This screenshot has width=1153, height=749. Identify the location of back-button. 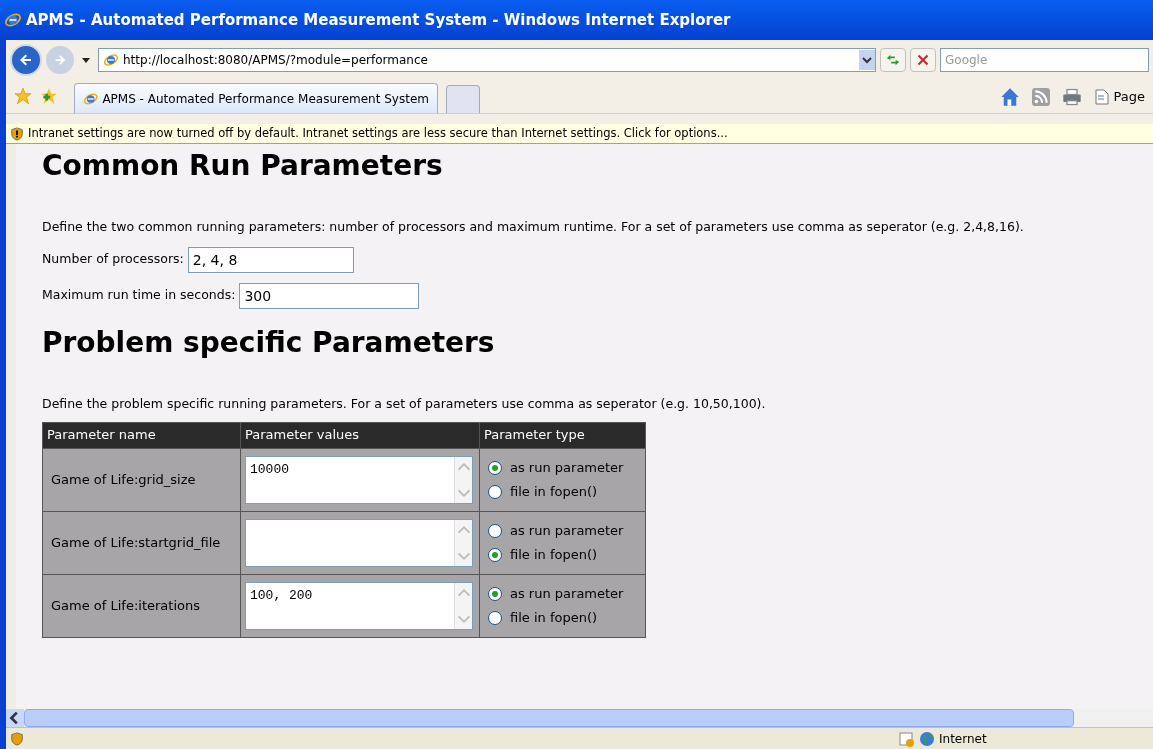
(26, 60).